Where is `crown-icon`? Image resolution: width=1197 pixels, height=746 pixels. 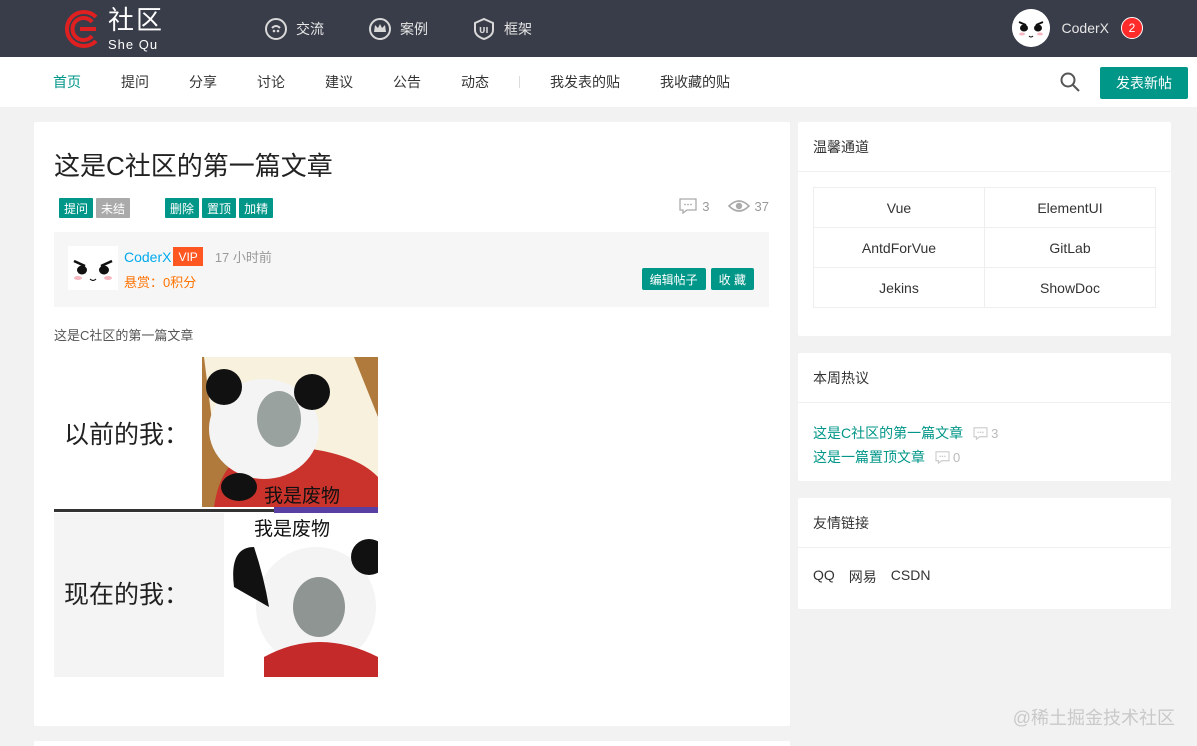
crown-icon is located at coordinates (380, 28).